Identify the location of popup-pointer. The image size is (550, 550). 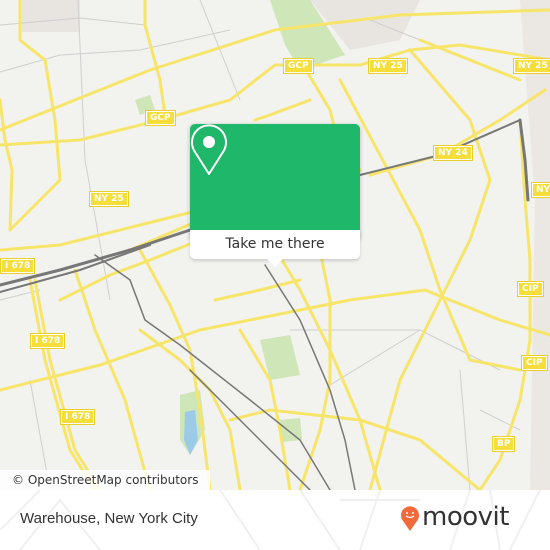
(275, 263).